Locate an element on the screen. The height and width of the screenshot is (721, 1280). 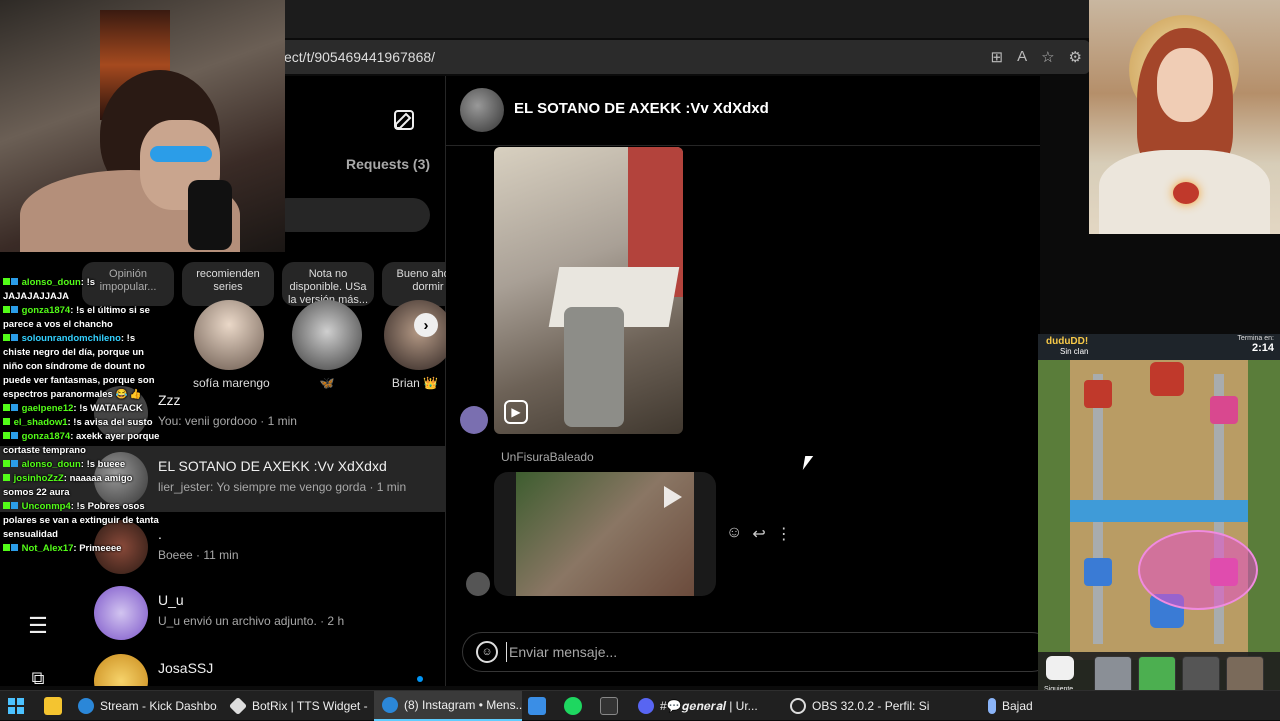
emoji-icon: ☺ is located at coordinates (487, 652).